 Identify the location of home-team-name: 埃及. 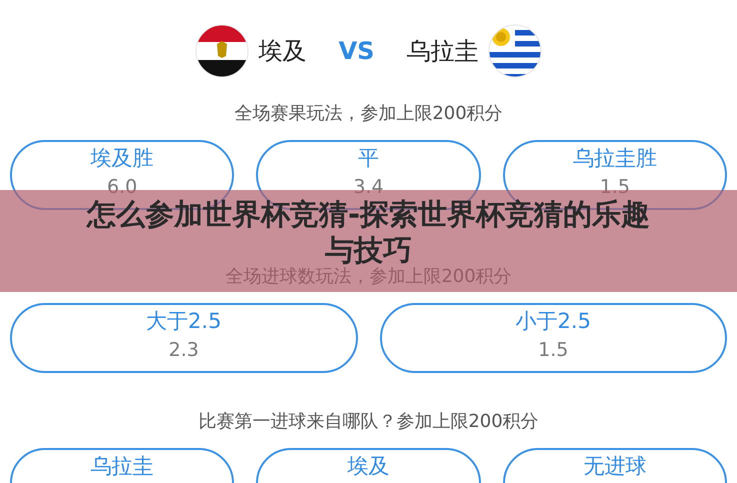
(282, 51).